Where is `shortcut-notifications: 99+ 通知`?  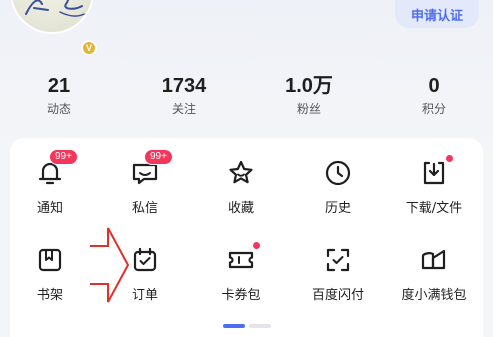
shortcut-notifications: 99+ 通知 is located at coordinates (50, 188).